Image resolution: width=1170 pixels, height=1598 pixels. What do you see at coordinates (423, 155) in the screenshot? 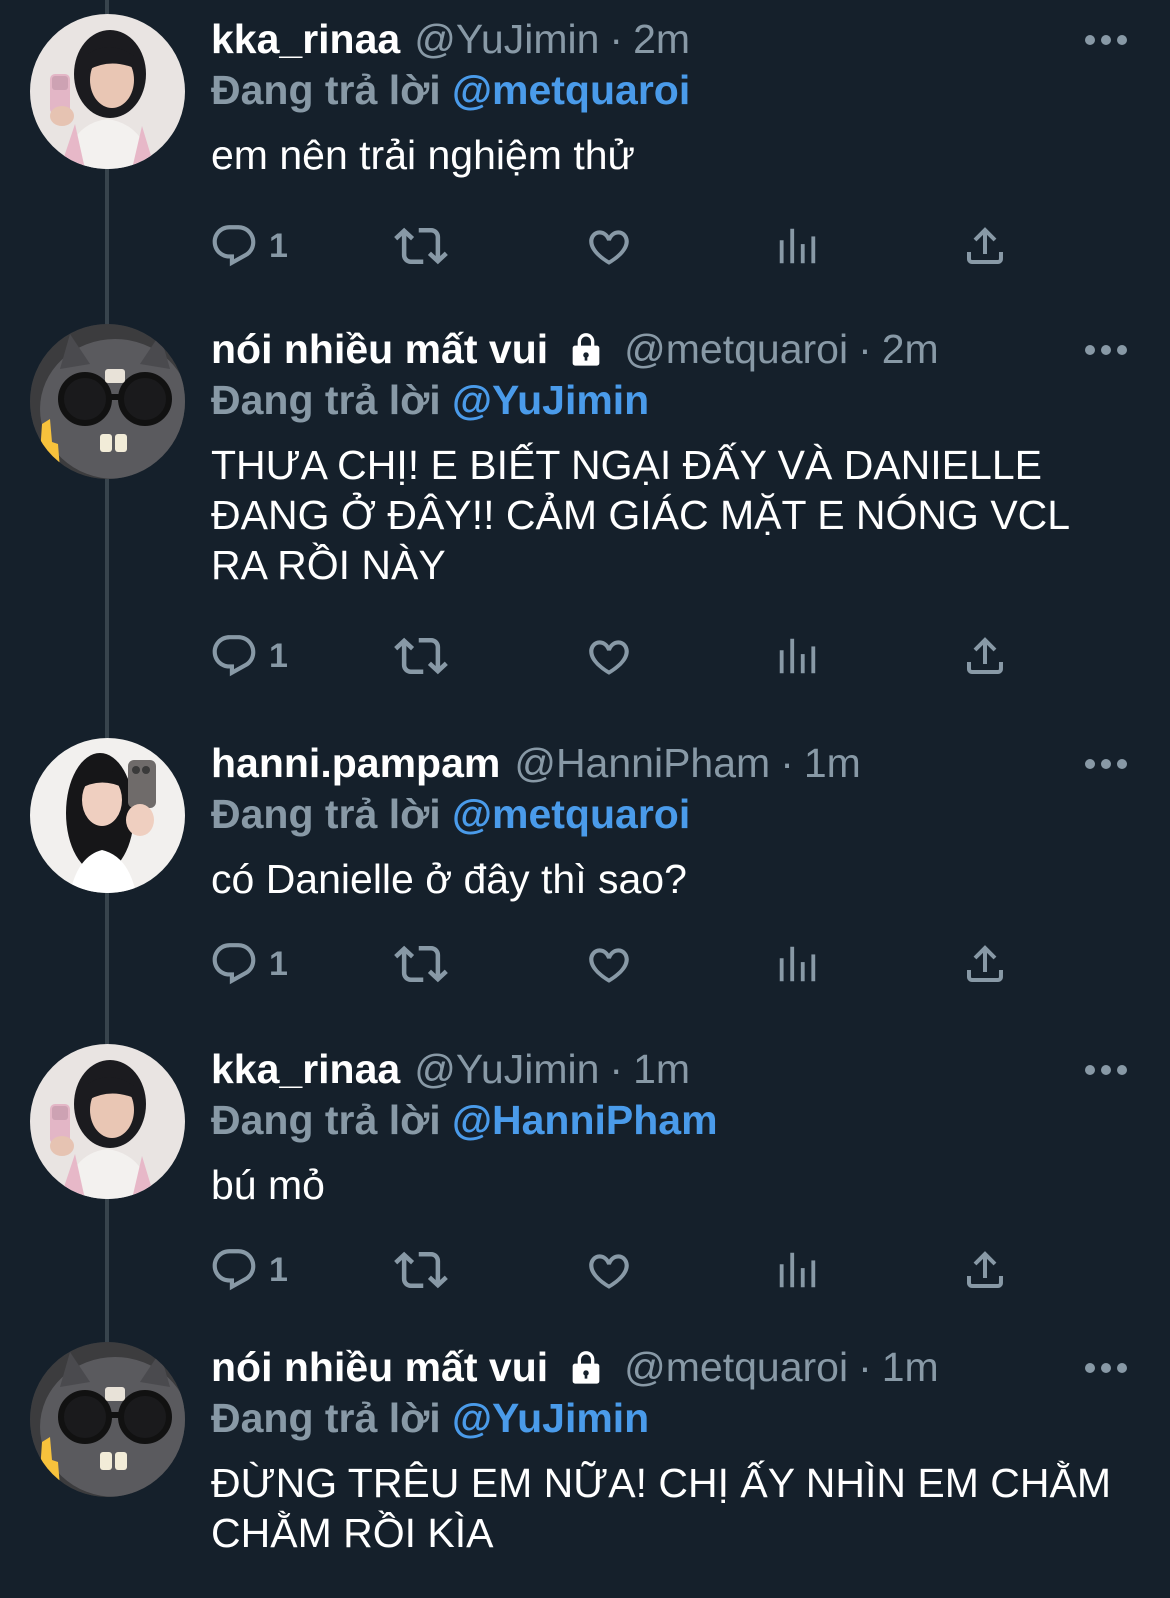
I see `tweet-text: em nên trải nghiệm thử` at bounding box center [423, 155].